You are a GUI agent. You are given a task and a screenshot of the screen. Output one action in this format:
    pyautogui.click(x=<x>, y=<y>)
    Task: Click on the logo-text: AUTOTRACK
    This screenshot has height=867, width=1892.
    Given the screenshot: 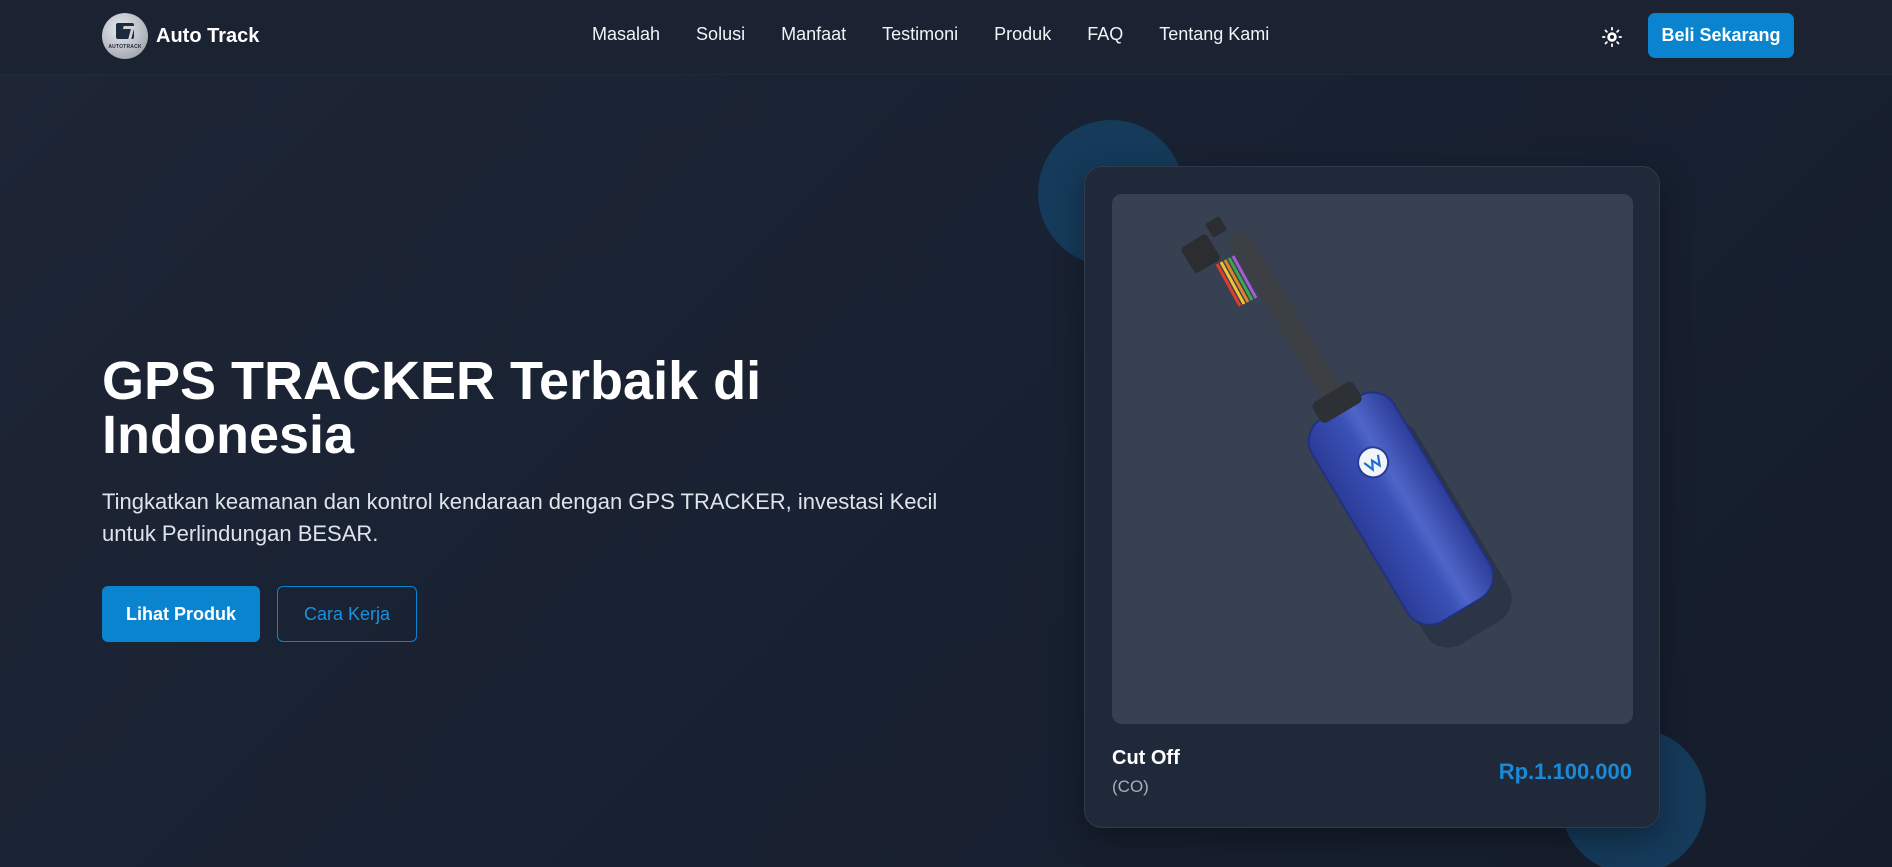 What is the action you would take?
    pyautogui.click(x=125, y=47)
    